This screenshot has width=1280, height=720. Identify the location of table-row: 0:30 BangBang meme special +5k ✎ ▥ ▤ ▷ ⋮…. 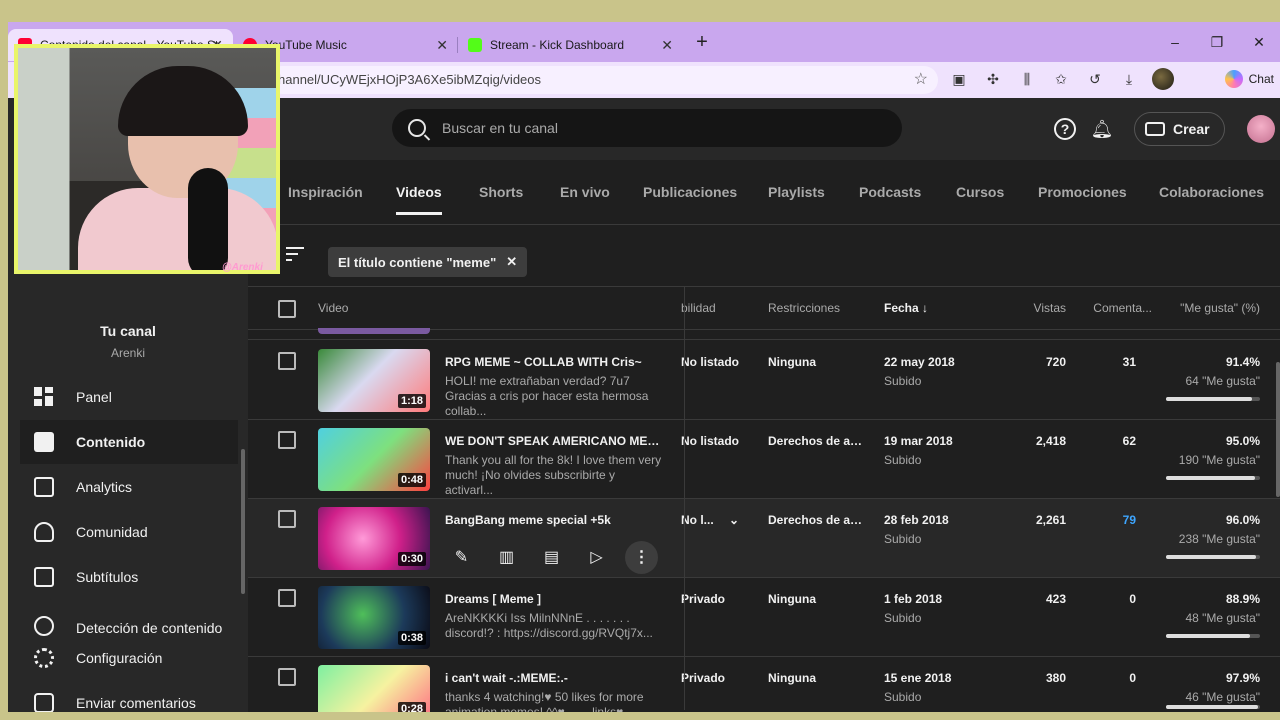
(764, 538).